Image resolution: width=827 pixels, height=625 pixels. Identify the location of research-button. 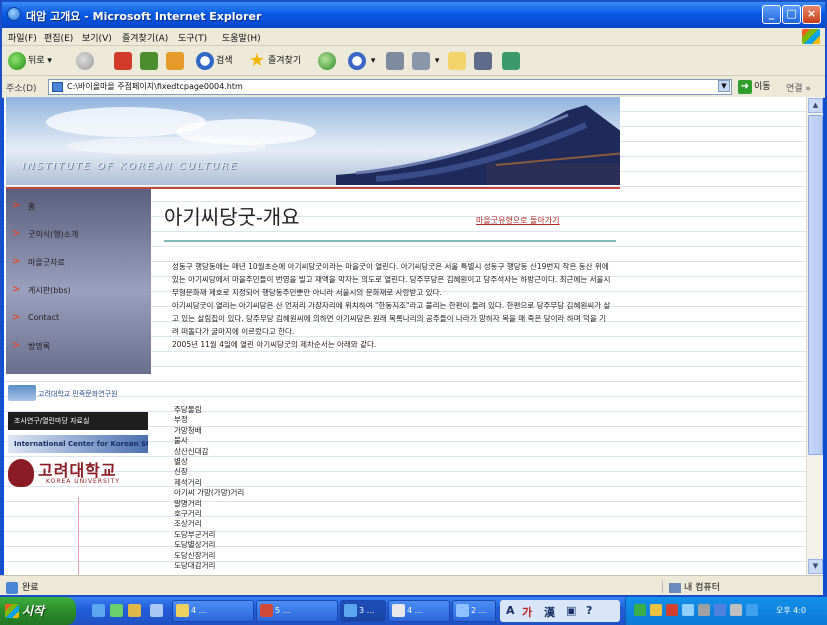
(484, 61).